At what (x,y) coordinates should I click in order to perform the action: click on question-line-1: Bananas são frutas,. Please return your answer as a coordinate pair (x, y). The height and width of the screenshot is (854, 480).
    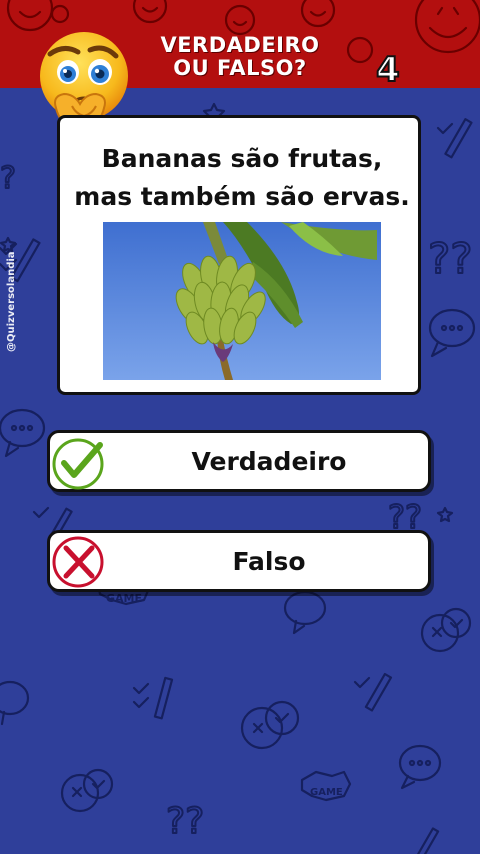
    Looking at the image, I should click on (242, 158).